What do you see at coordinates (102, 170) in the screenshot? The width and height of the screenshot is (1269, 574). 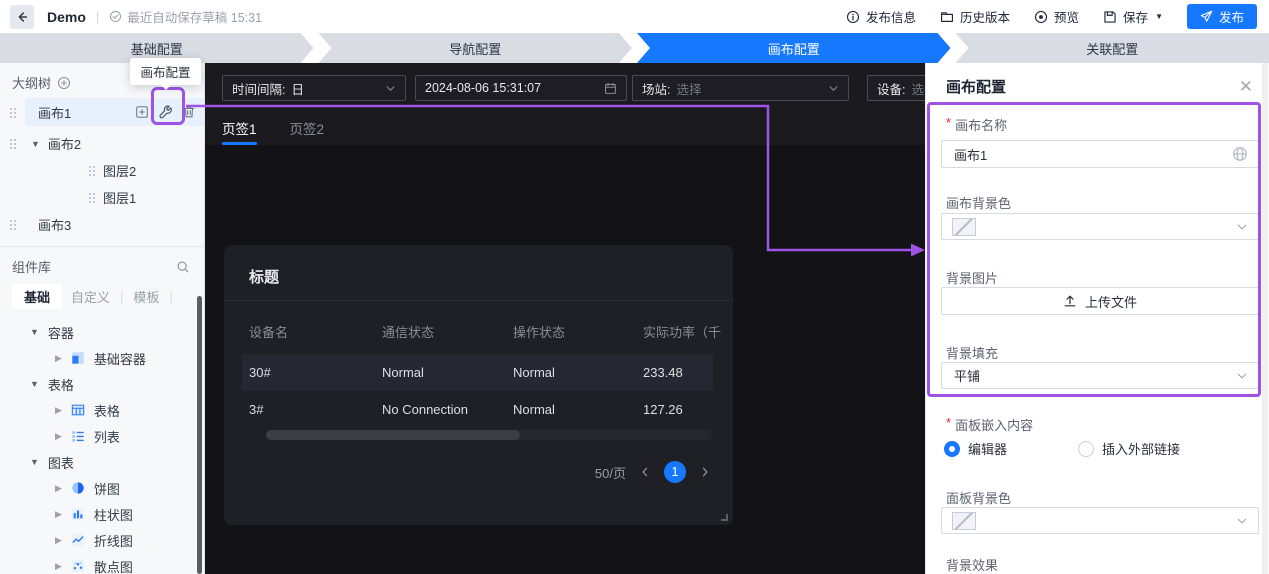 I see `outline-item-layer2: 图层2` at bounding box center [102, 170].